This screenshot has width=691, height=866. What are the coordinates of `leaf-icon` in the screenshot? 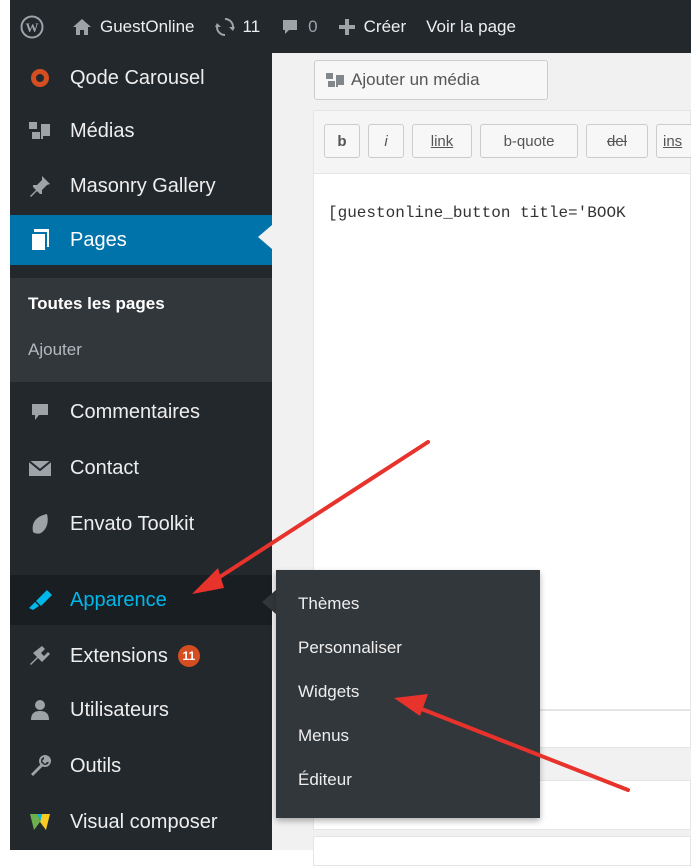 It's located at (40, 524).